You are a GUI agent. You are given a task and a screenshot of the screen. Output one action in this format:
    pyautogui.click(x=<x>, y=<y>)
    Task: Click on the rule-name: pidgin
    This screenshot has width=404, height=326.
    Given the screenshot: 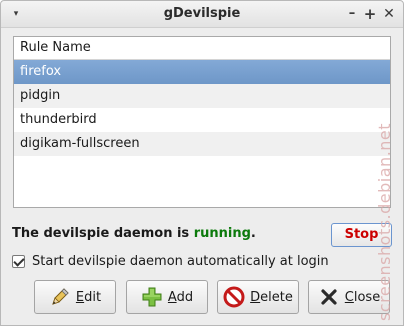 What is the action you would take?
    pyautogui.click(x=40, y=95)
    